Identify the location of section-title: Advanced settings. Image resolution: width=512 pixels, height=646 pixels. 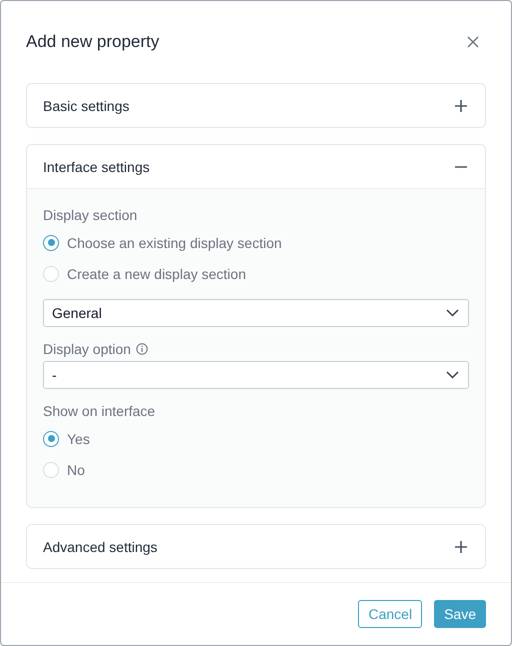
(100, 546).